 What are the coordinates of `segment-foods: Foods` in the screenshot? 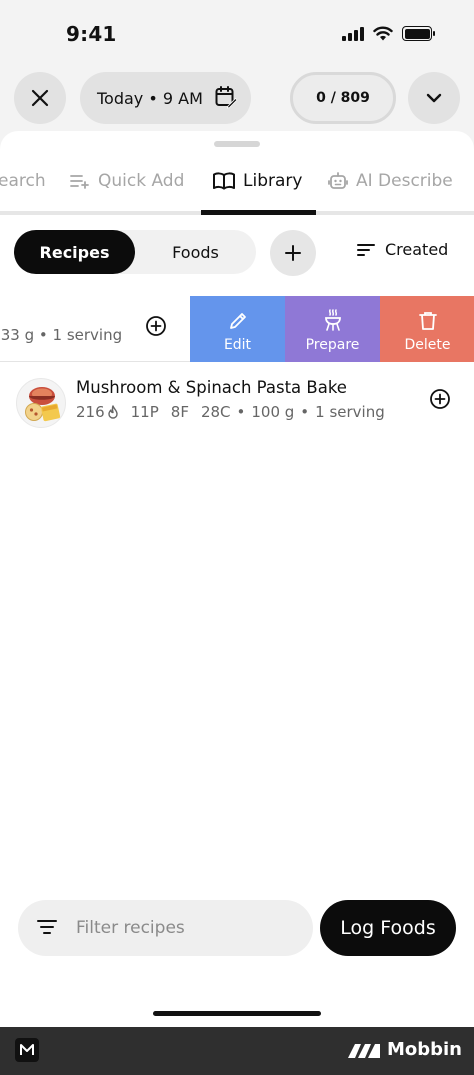 It's located at (195, 252).